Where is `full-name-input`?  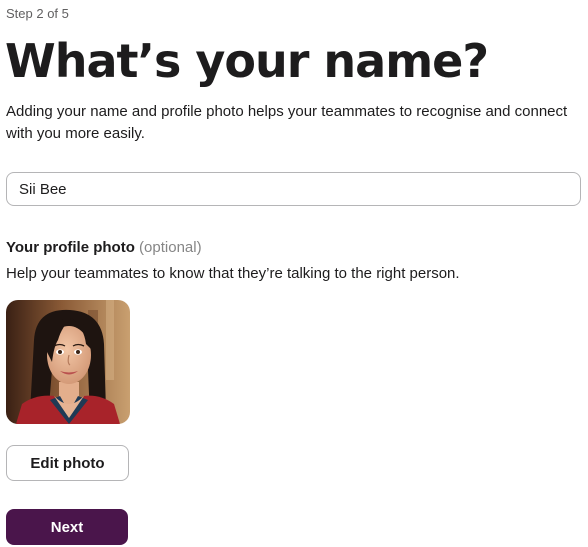 full-name-input is located at coordinates (293, 189).